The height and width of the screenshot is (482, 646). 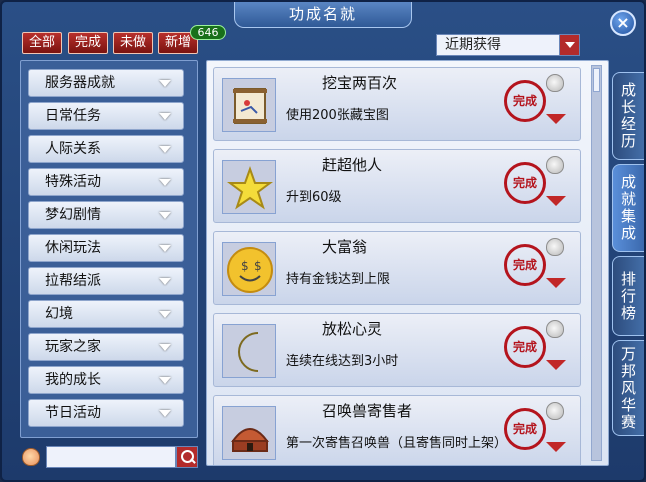 What do you see at coordinates (323, 15) in the screenshot?
I see `window-title: 功成名就` at bounding box center [323, 15].